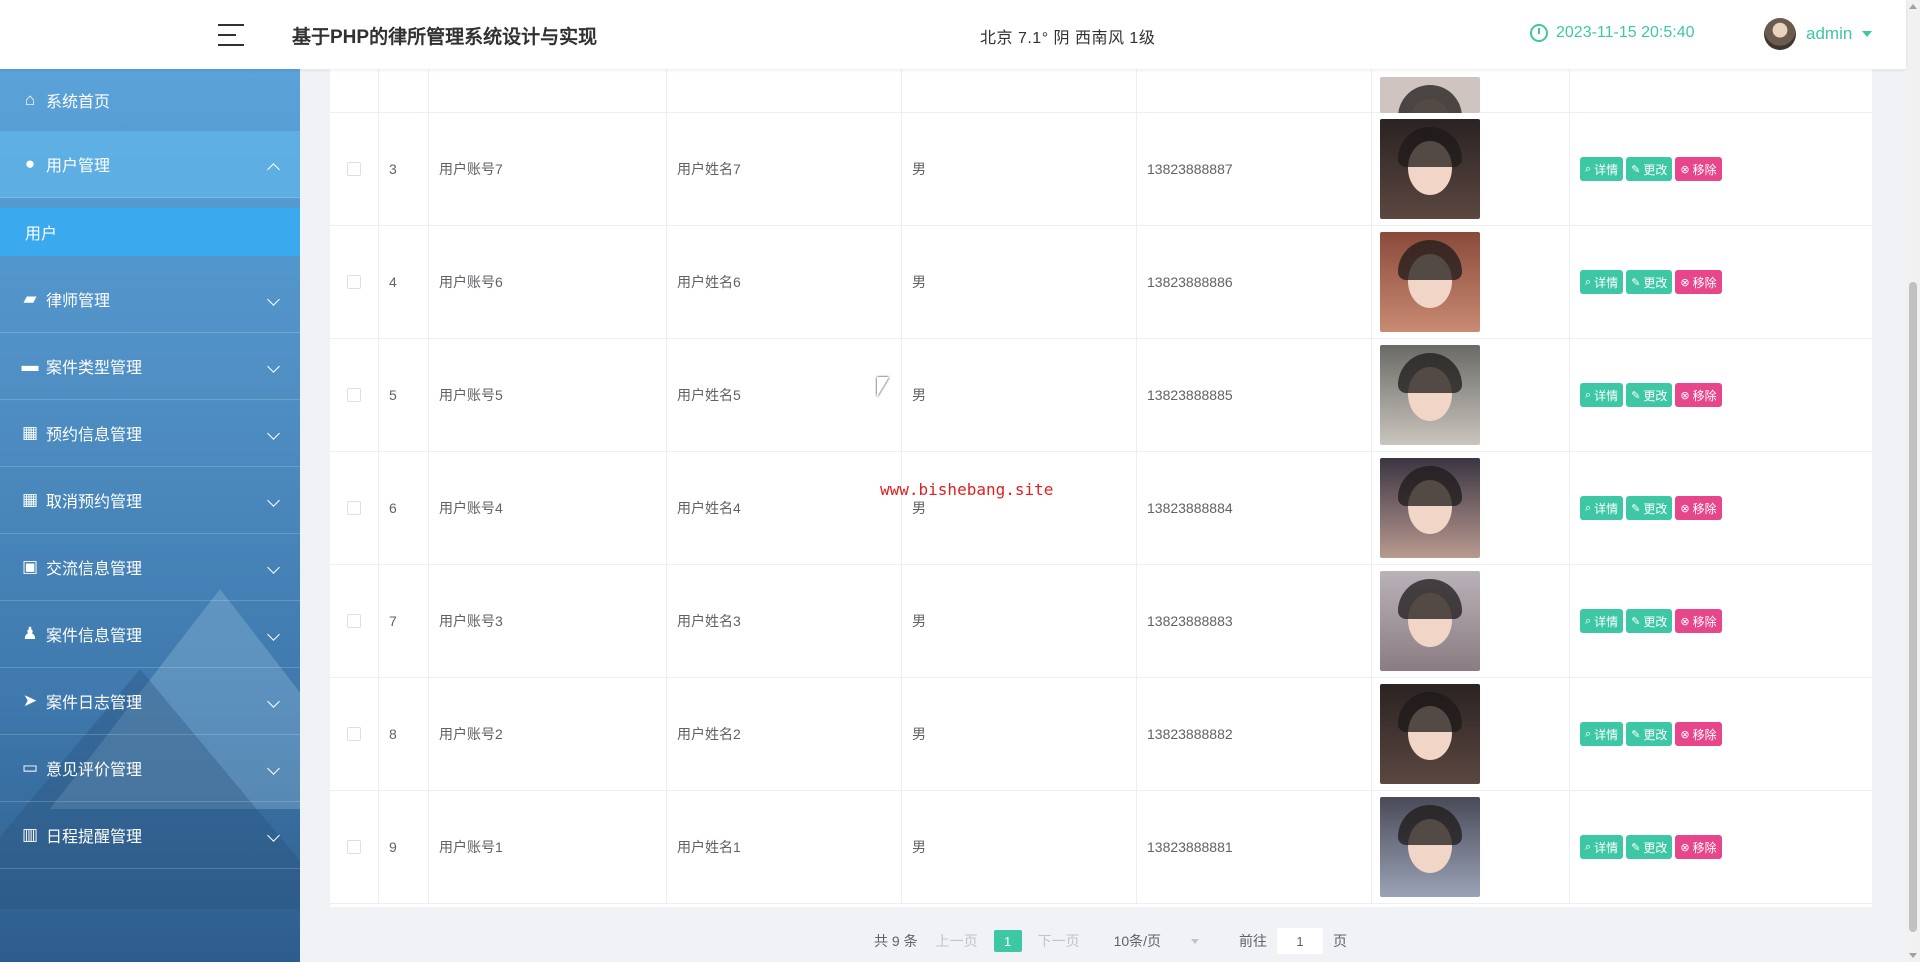 The width and height of the screenshot is (1920, 962). What do you see at coordinates (1101, 395) in the screenshot?
I see `table-row: 5 用户账号5 用户姓名5 男 13823888885 ⌕ 详情 ✎ 更改 ⊗ 移除` at bounding box center [1101, 395].